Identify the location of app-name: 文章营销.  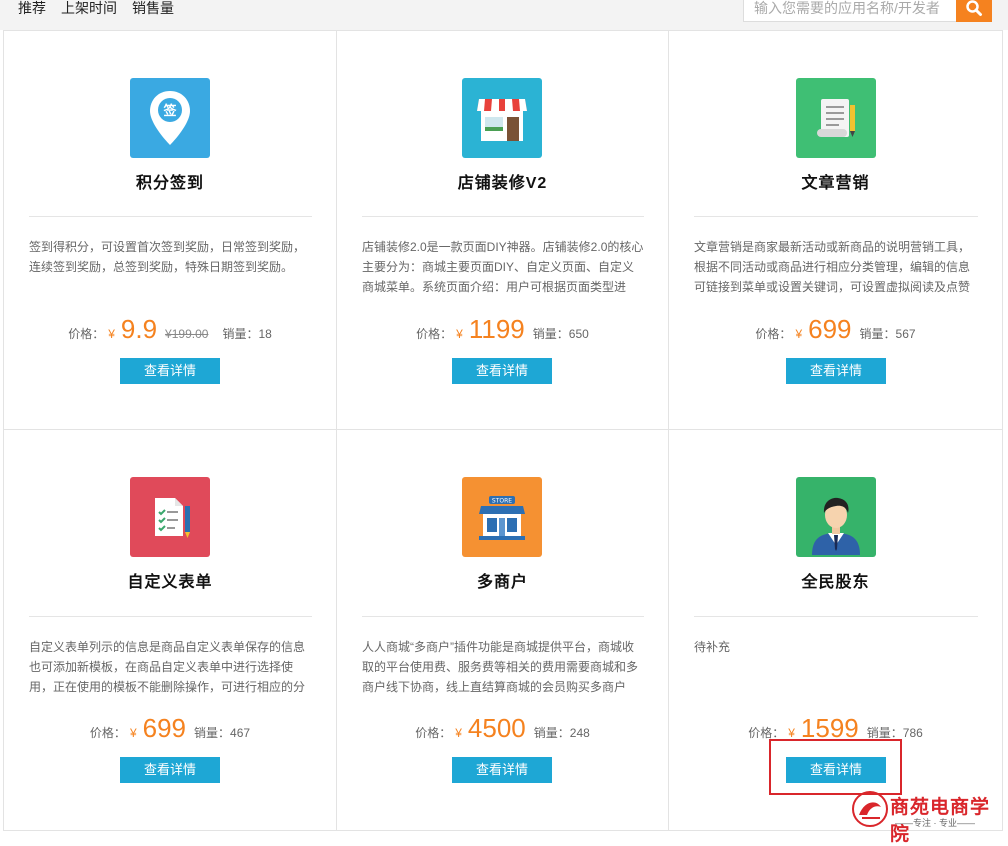
(835, 183).